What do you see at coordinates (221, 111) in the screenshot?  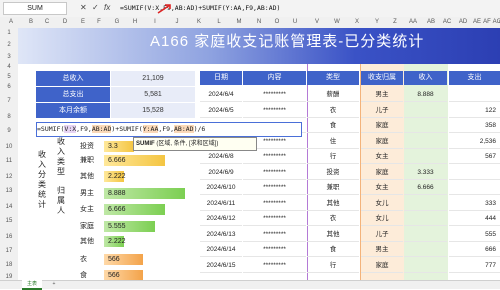 I see `cell-date: 2024/6/5` at bounding box center [221, 111].